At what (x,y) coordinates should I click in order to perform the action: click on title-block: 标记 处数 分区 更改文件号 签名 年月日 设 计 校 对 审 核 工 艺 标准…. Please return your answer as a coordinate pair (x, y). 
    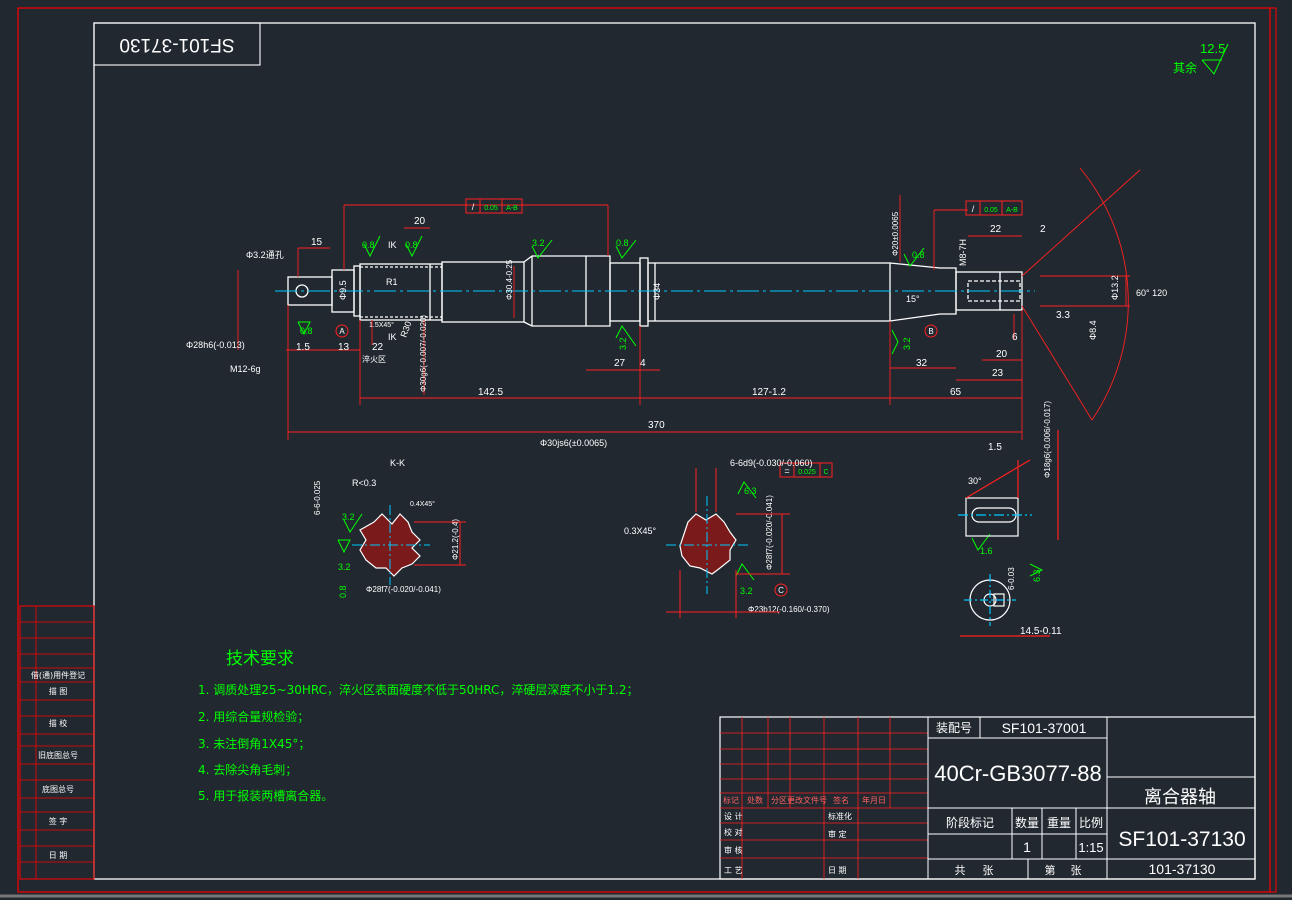
    Looking at the image, I should click on (987, 798).